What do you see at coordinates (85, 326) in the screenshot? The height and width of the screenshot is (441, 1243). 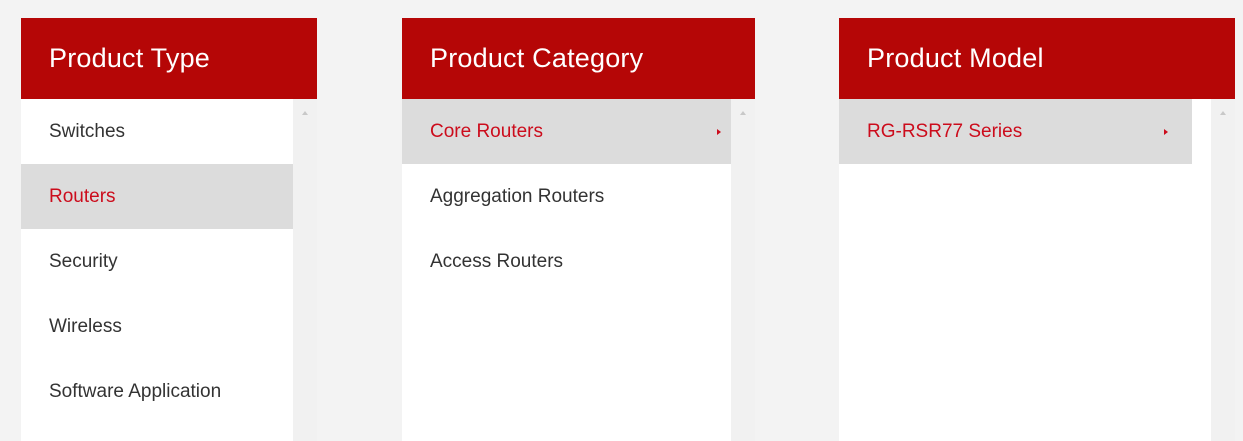 I see `item-label: Wireless` at bounding box center [85, 326].